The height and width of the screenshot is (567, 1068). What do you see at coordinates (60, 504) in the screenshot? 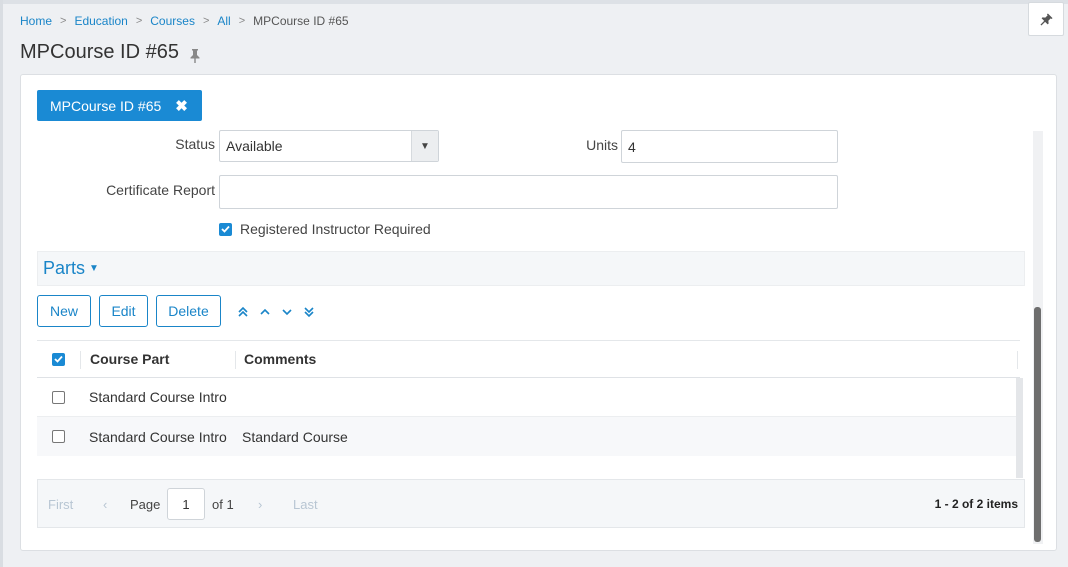
I see `pager-first: First` at bounding box center [60, 504].